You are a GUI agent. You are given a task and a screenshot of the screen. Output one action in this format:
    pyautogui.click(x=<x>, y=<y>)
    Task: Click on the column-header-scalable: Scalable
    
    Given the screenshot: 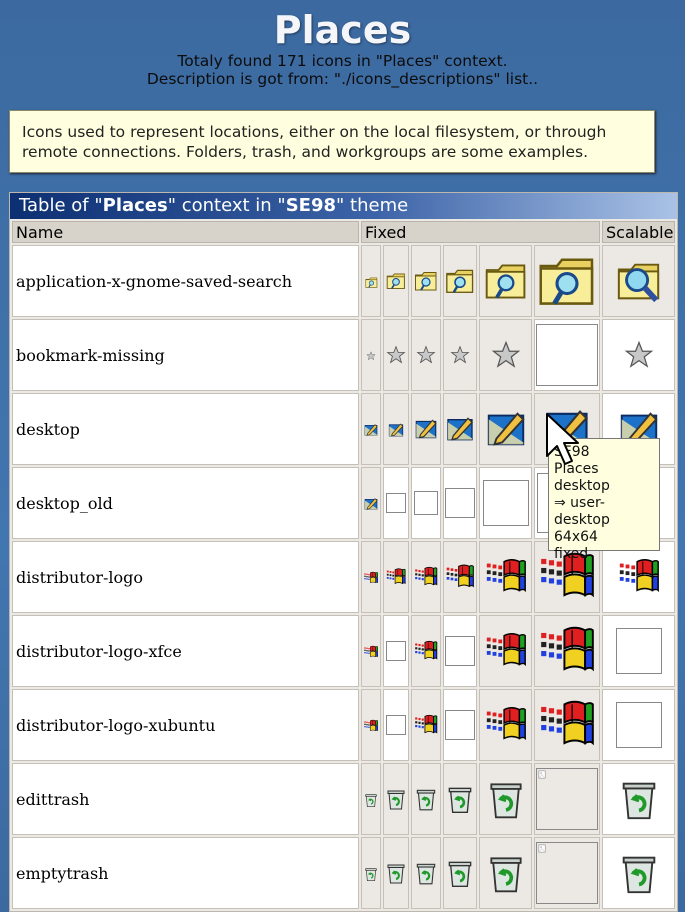 What is the action you would take?
    pyautogui.click(x=638, y=232)
    